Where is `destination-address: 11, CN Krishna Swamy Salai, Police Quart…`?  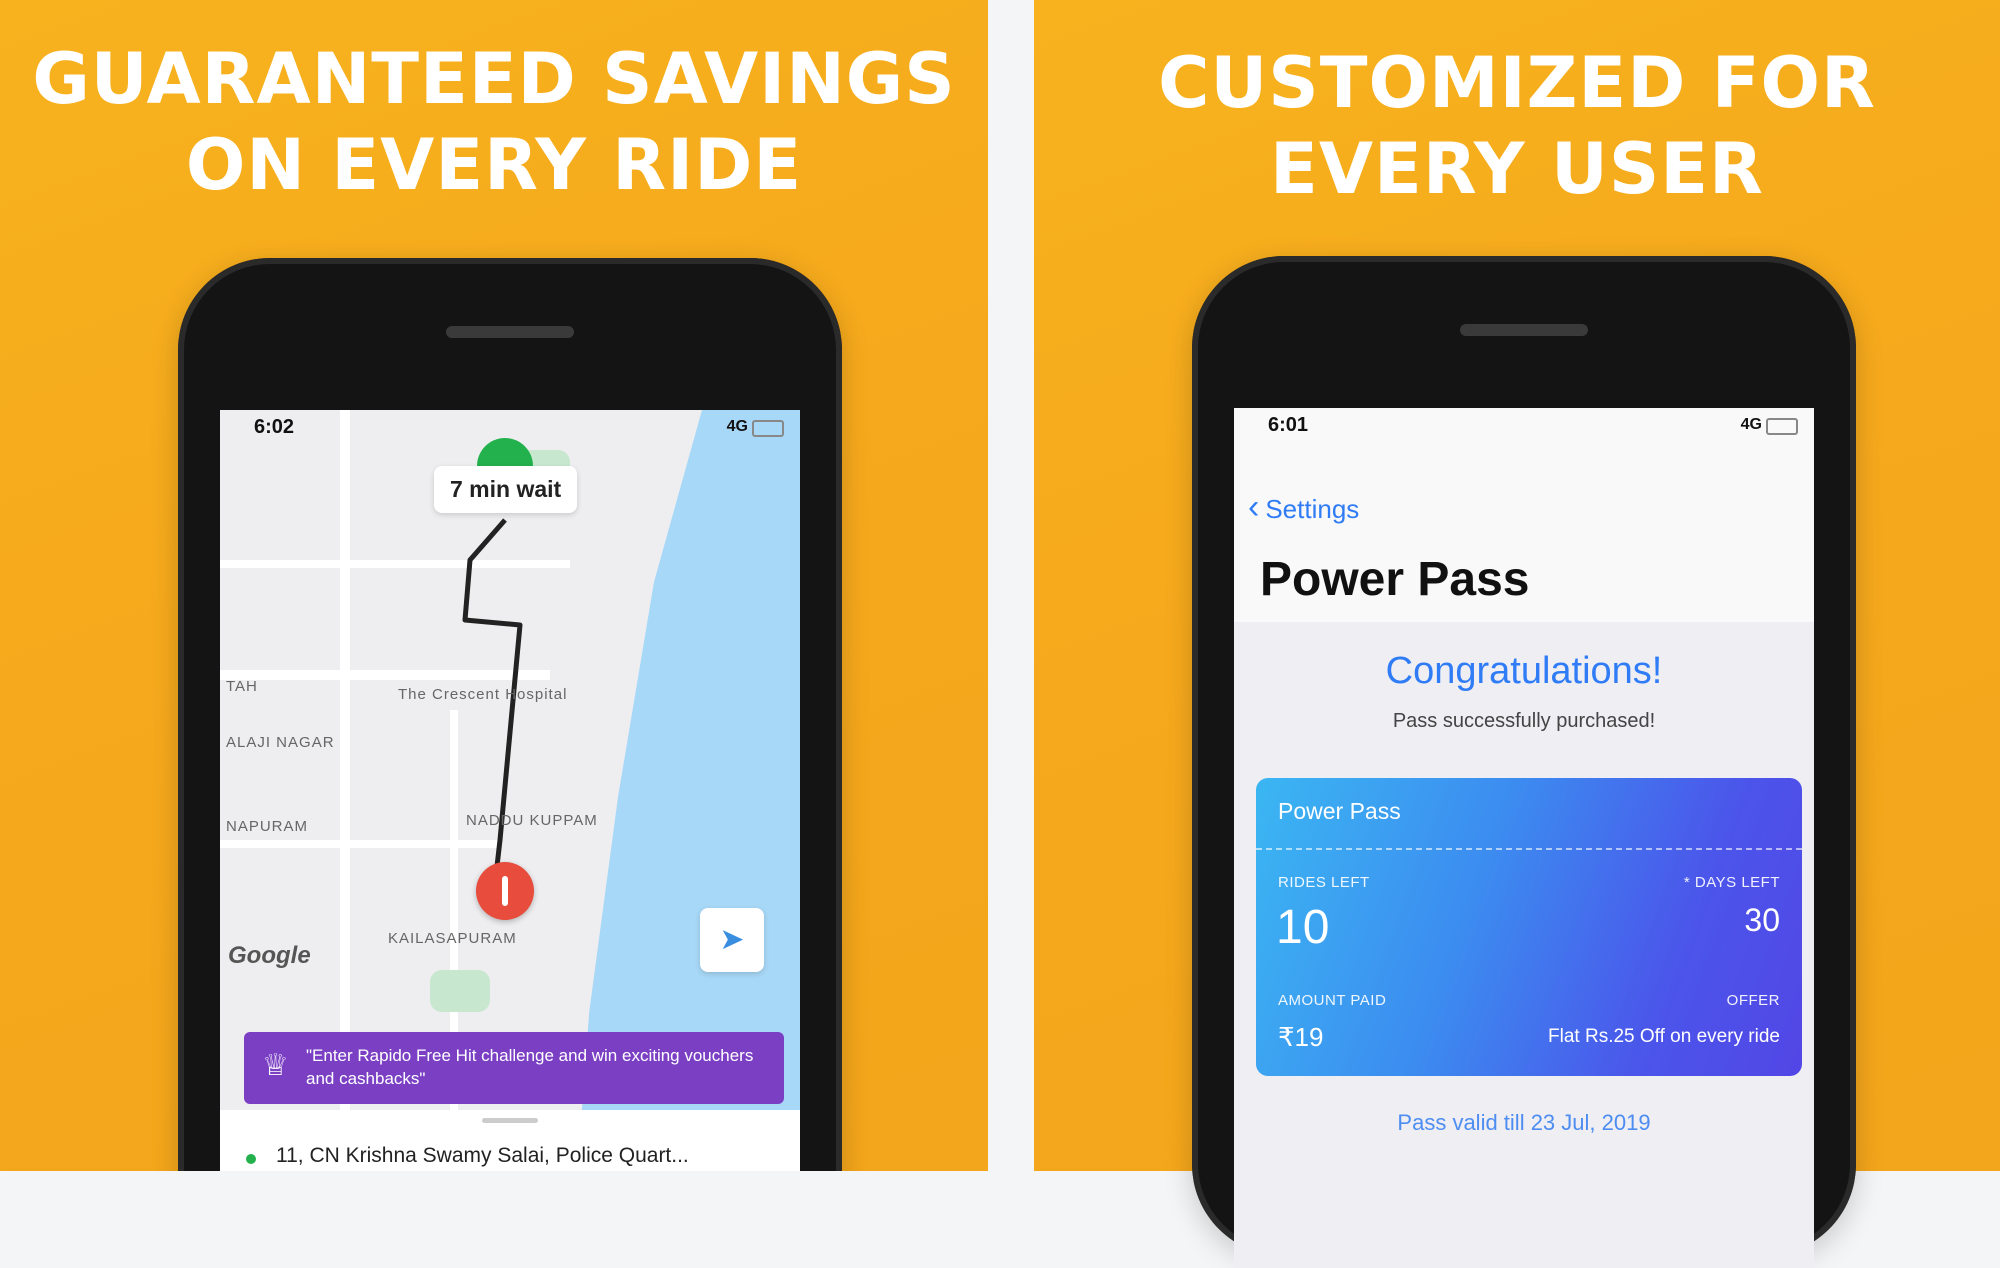
destination-address: 11, CN Krishna Swamy Salai, Police Quart… is located at coordinates (482, 1155).